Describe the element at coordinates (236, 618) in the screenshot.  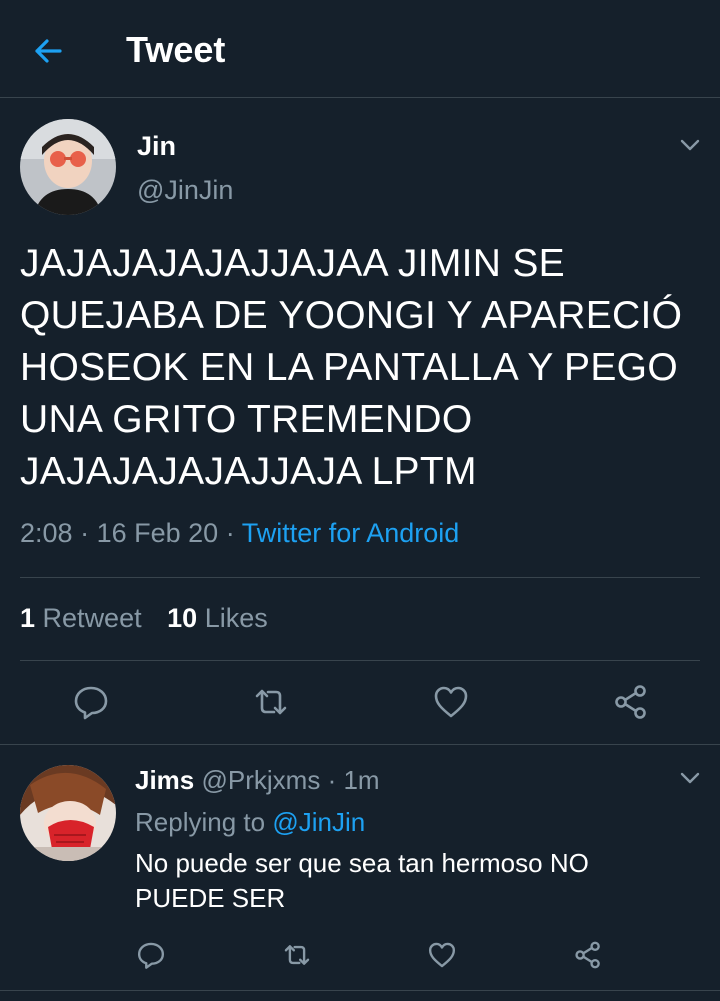
I see `like-label: Likes` at that location.